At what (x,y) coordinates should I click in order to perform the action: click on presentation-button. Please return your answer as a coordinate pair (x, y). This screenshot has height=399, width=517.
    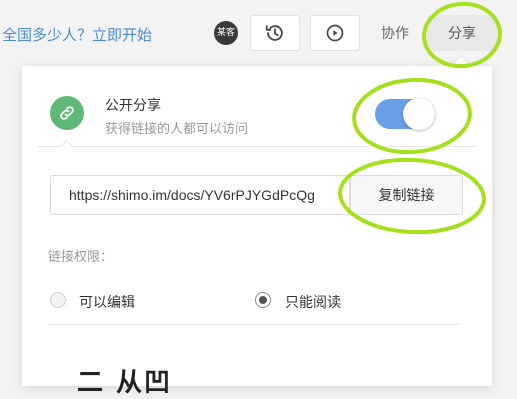
    Looking at the image, I should click on (335, 33).